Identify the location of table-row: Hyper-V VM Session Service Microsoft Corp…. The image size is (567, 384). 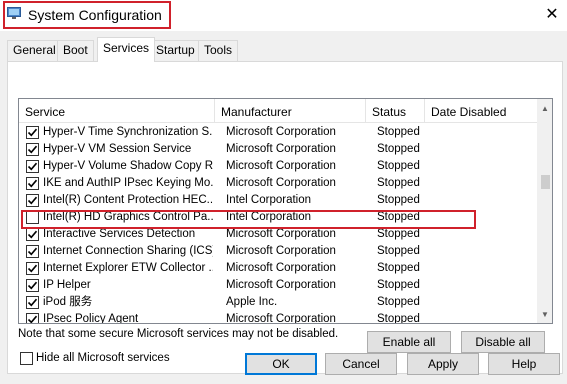
(278, 149).